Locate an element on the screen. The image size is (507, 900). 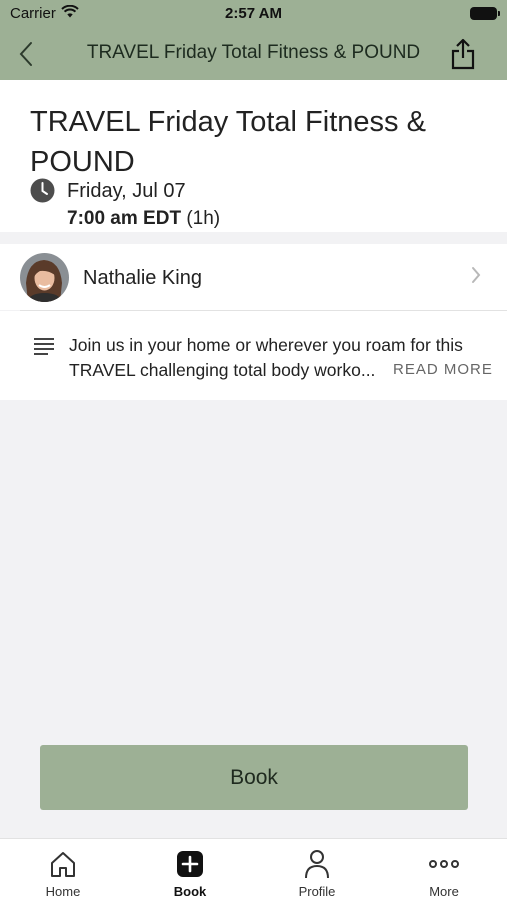
nav-title: TRAVEL Friday Total Fitness & POUND is located at coordinates (253, 52).